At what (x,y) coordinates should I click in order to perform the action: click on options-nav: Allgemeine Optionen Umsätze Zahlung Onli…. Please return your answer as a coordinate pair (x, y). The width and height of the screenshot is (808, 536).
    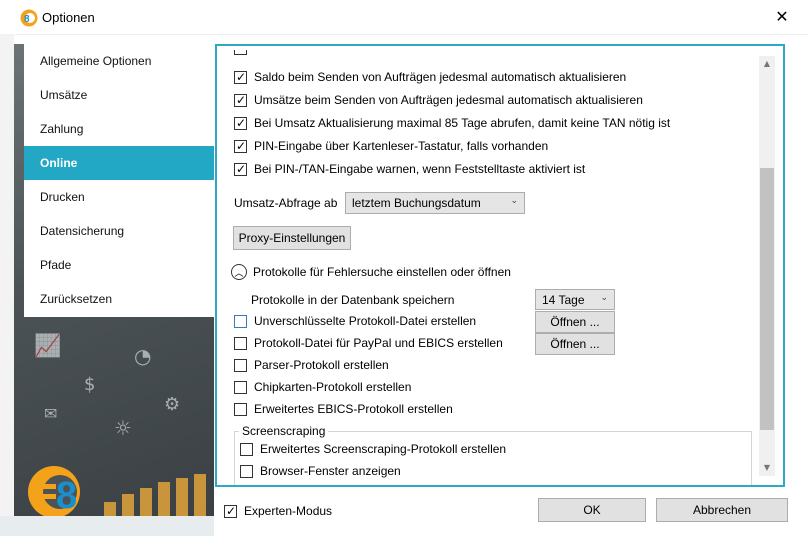
    Looking at the image, I should click on (119, 180).